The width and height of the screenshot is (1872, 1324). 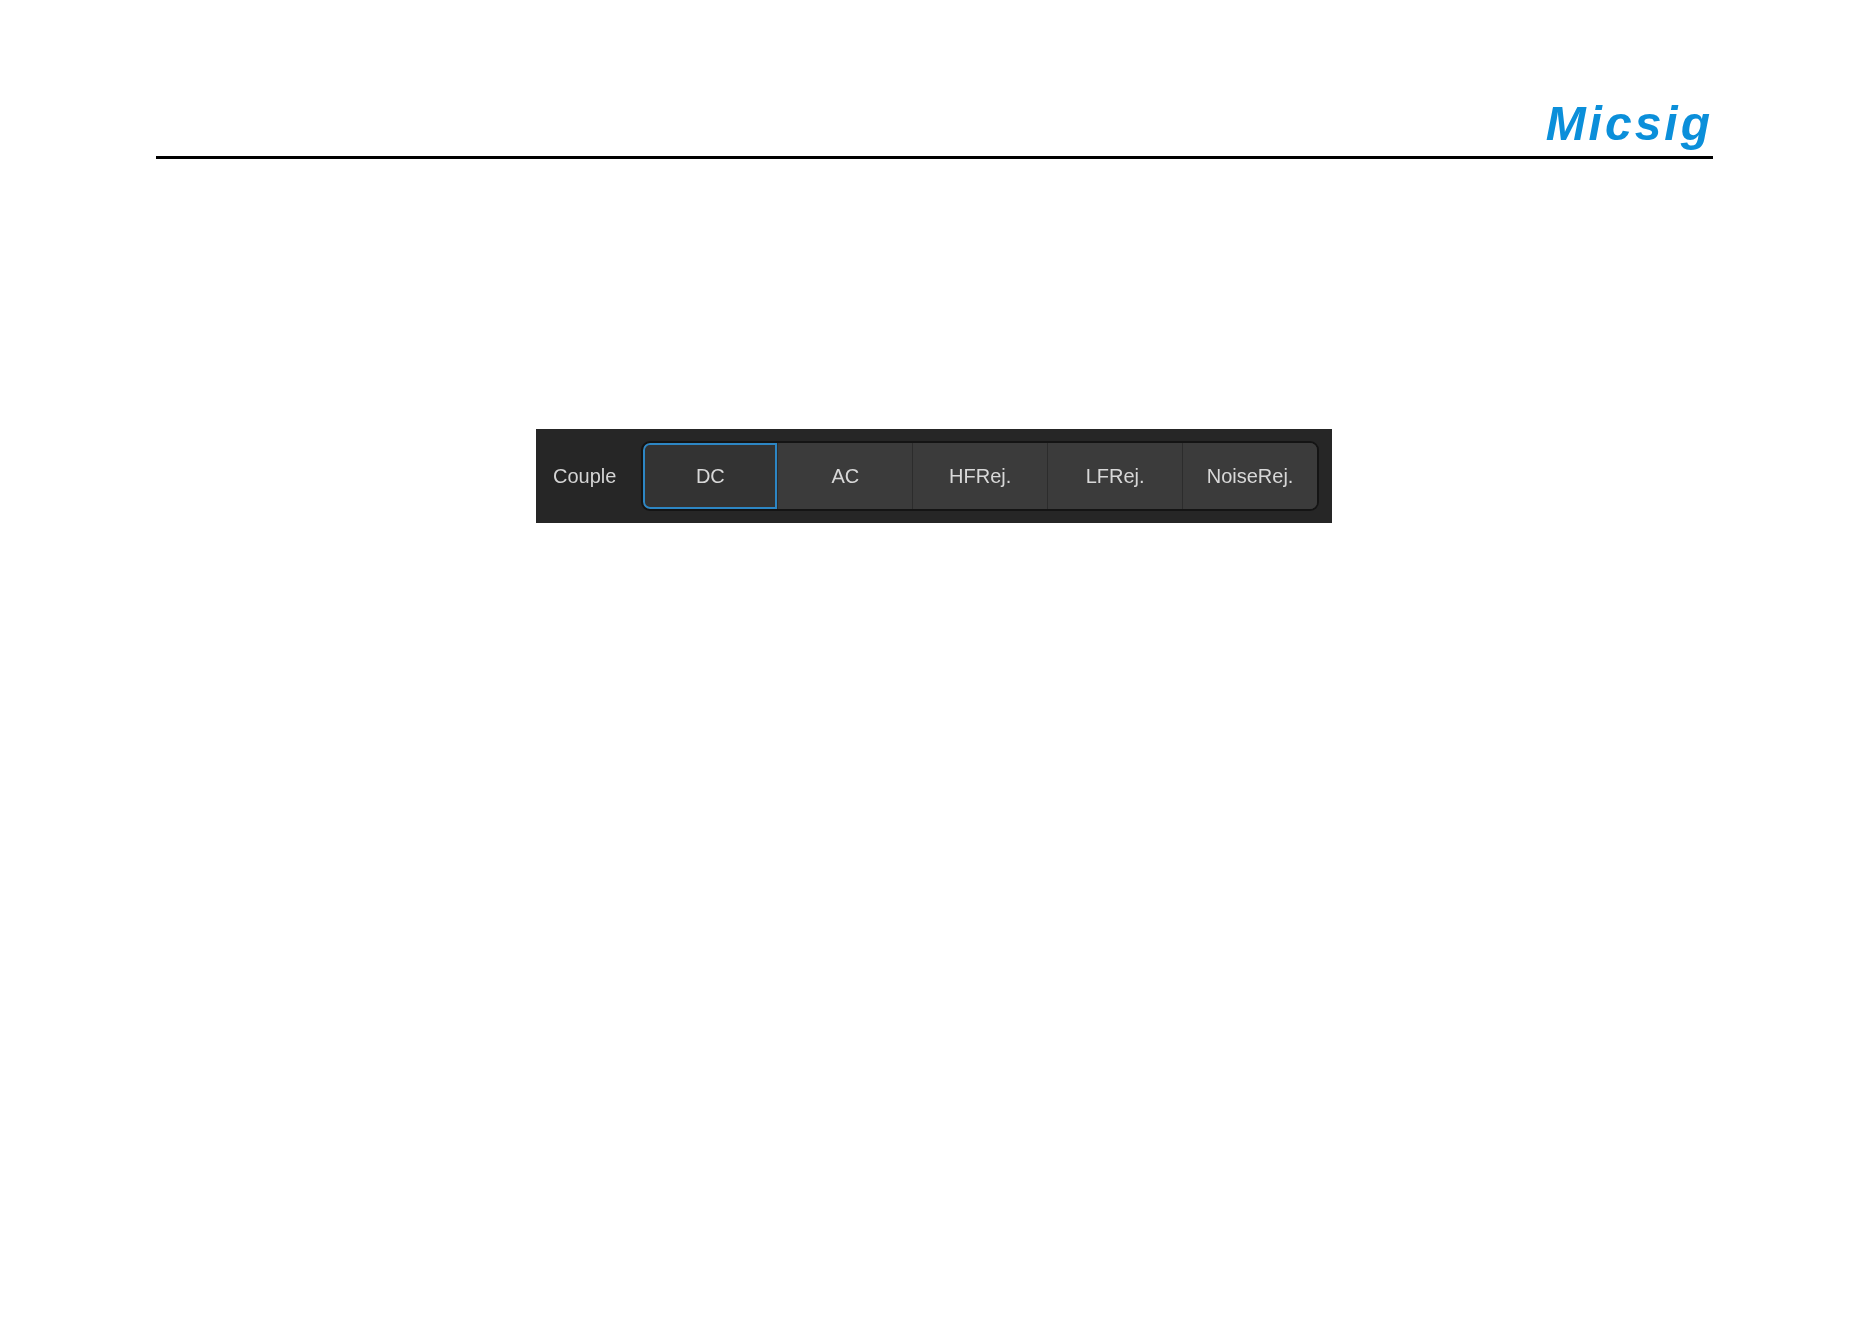 I want to click on coupling-option: NoiseRej., so click(x=1249, y=476).